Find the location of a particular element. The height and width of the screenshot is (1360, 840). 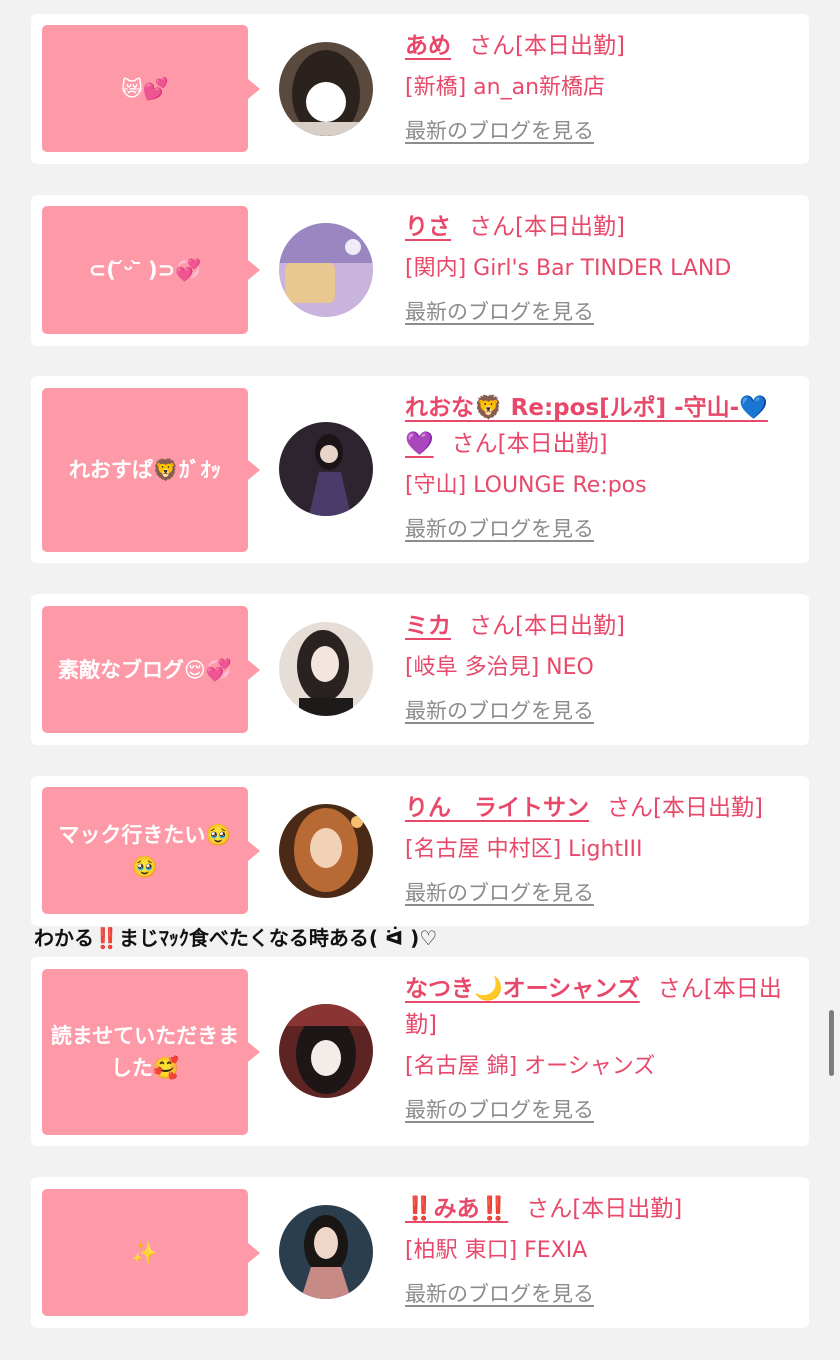

reaction-bubble: 素敵なブログ😌💞 is located at coordinates (151, 669).